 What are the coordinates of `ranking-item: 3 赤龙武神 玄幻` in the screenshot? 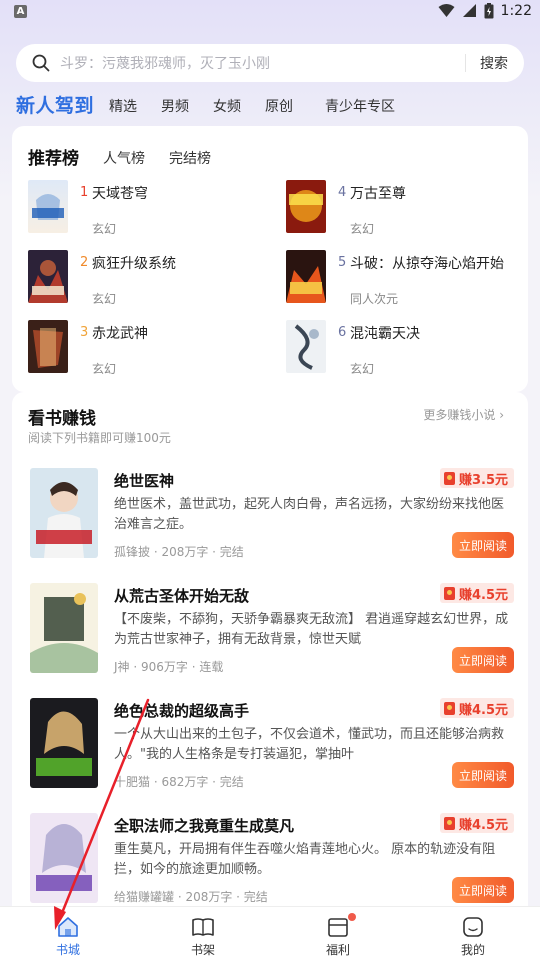 It's located at (148, 348).